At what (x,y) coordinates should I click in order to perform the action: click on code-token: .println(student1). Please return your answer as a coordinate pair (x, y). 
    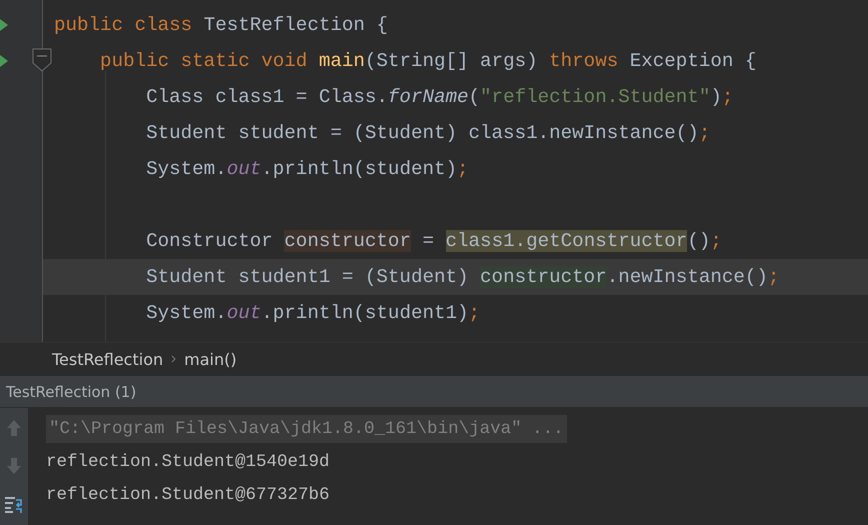
    Looking at the image, I should click on (365, 313).